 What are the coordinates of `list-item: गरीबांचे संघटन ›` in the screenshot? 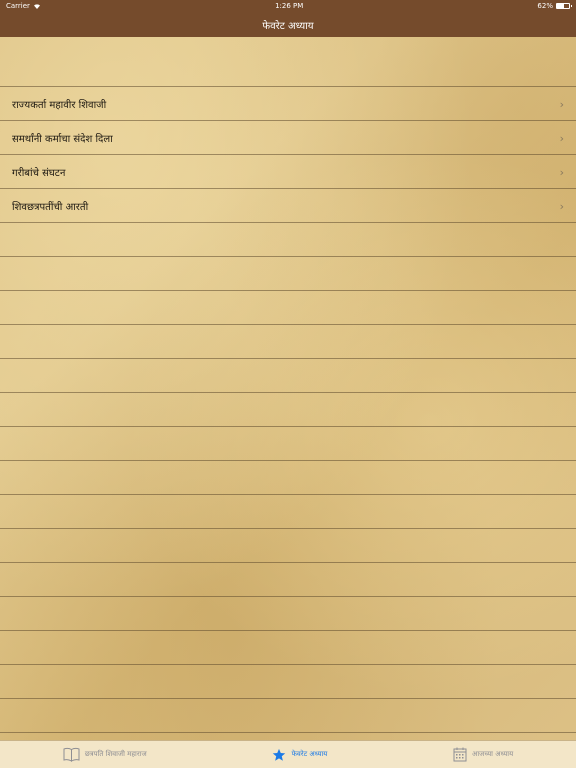 It's located at (288, 172).